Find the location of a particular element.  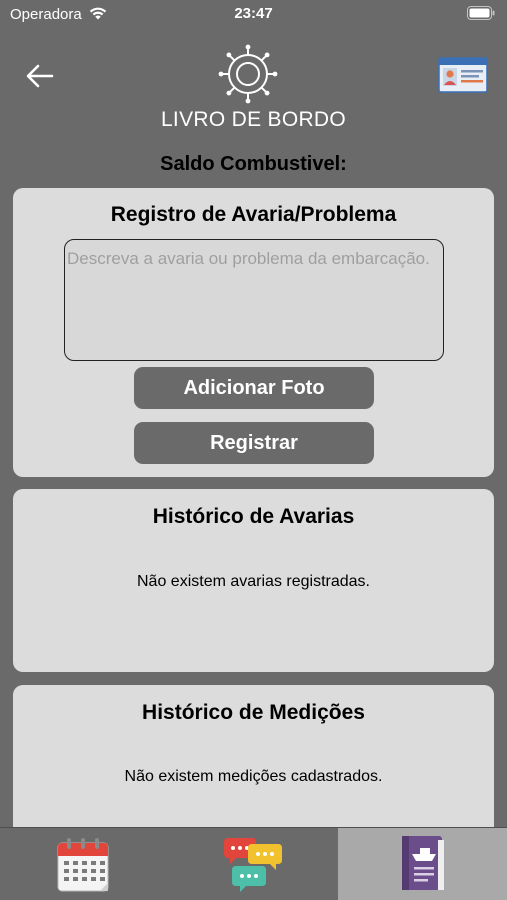

fuel-balance-label: Saldo Combustivel: is located at coordinates (253, 164).